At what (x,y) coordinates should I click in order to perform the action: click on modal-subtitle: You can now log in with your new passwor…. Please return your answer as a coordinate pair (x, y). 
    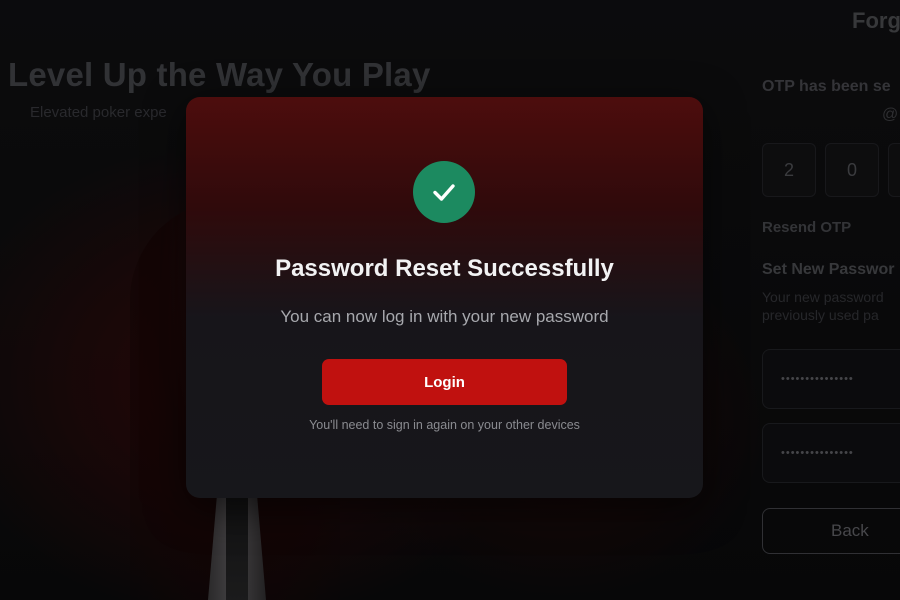
    Looking at the image, I should click on (444, 316).